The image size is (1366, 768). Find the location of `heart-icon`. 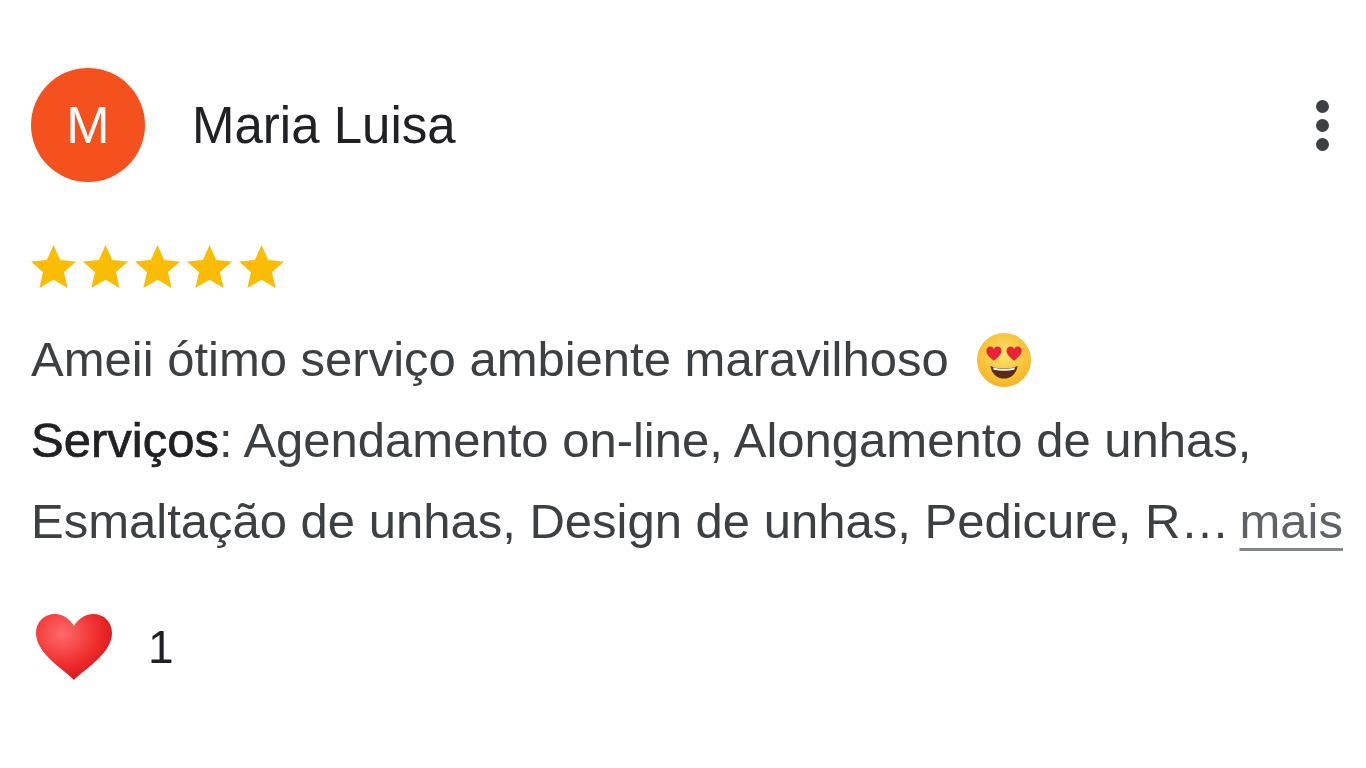

heart-icon is located at coordinates (74, 647).